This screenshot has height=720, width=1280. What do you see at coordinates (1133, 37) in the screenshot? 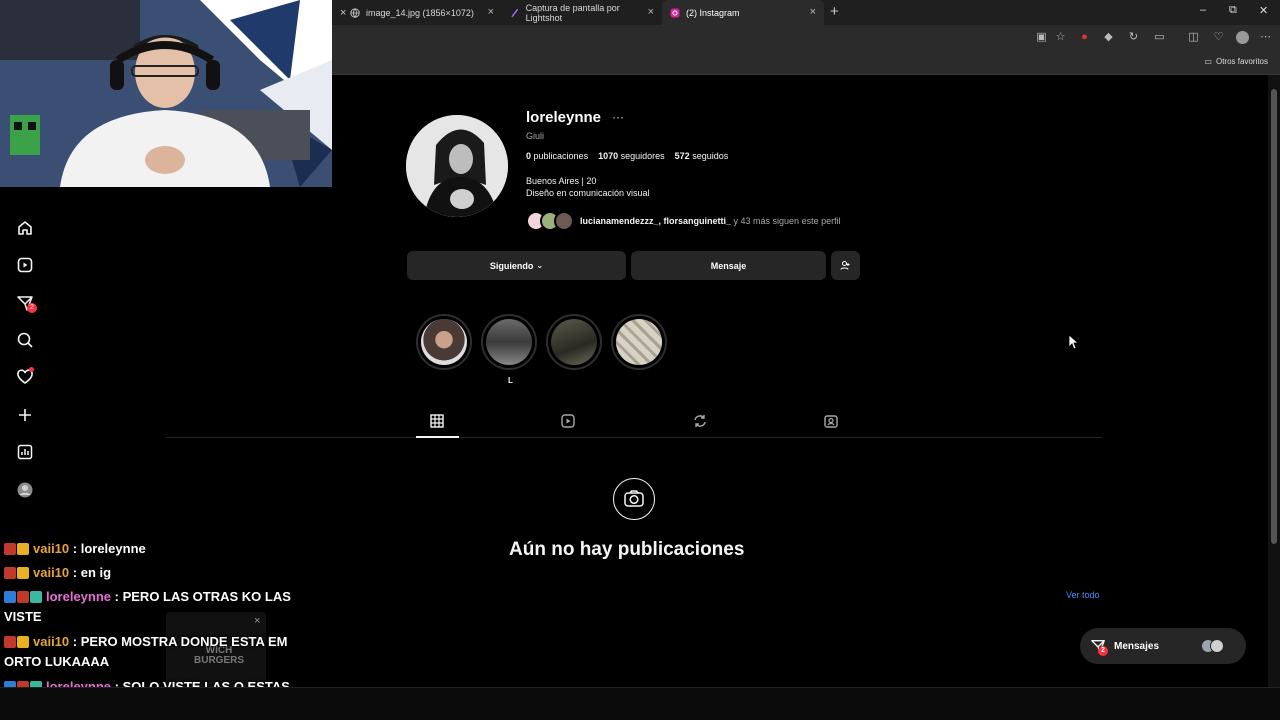
I see `refresh-extension-icon: ↻` at bounding box center [1133, 37].